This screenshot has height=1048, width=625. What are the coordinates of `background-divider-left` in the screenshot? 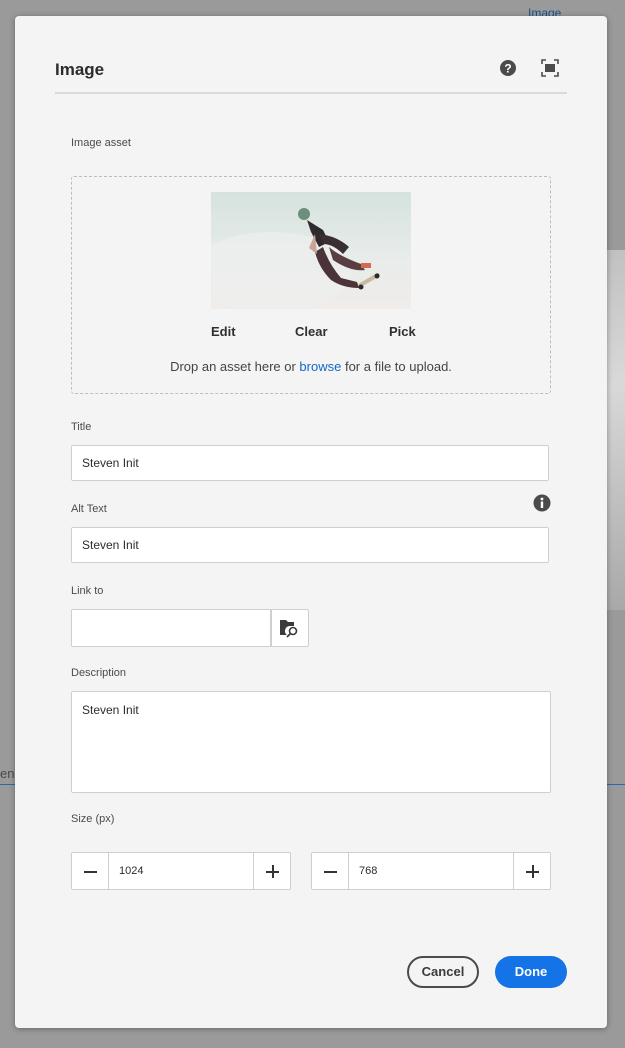 It's located at (7, 784).